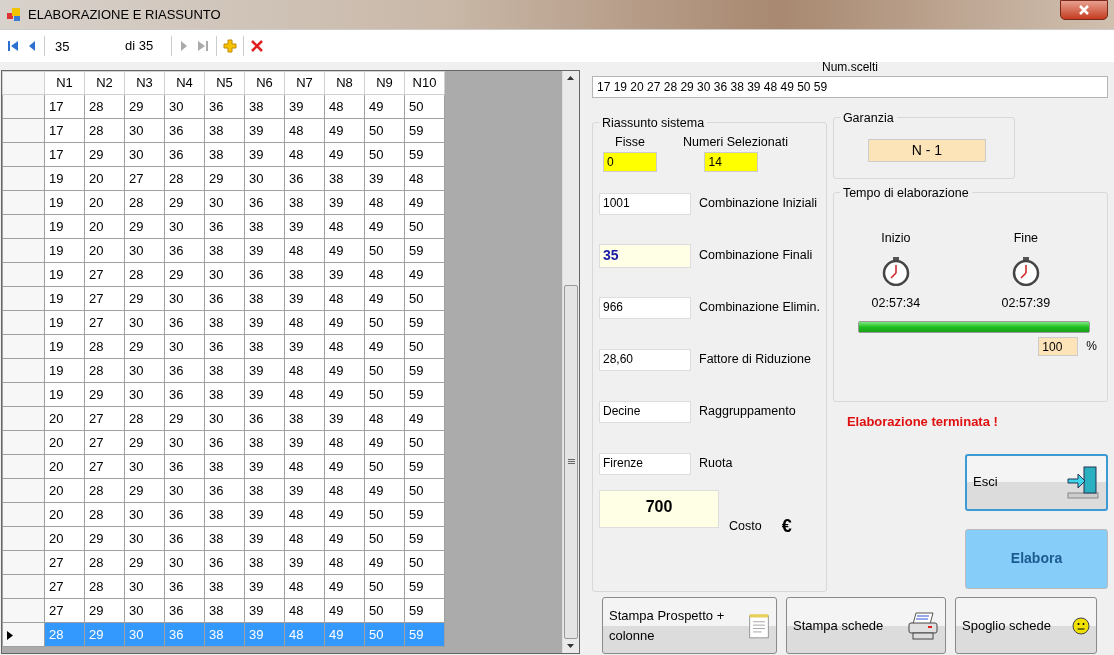 The image size is (1114, 655). What do you see at coordinates (758, 204) in the screenshot?
I see `field-label: Combinazione Iniziali` at bounding box center [758, 204].